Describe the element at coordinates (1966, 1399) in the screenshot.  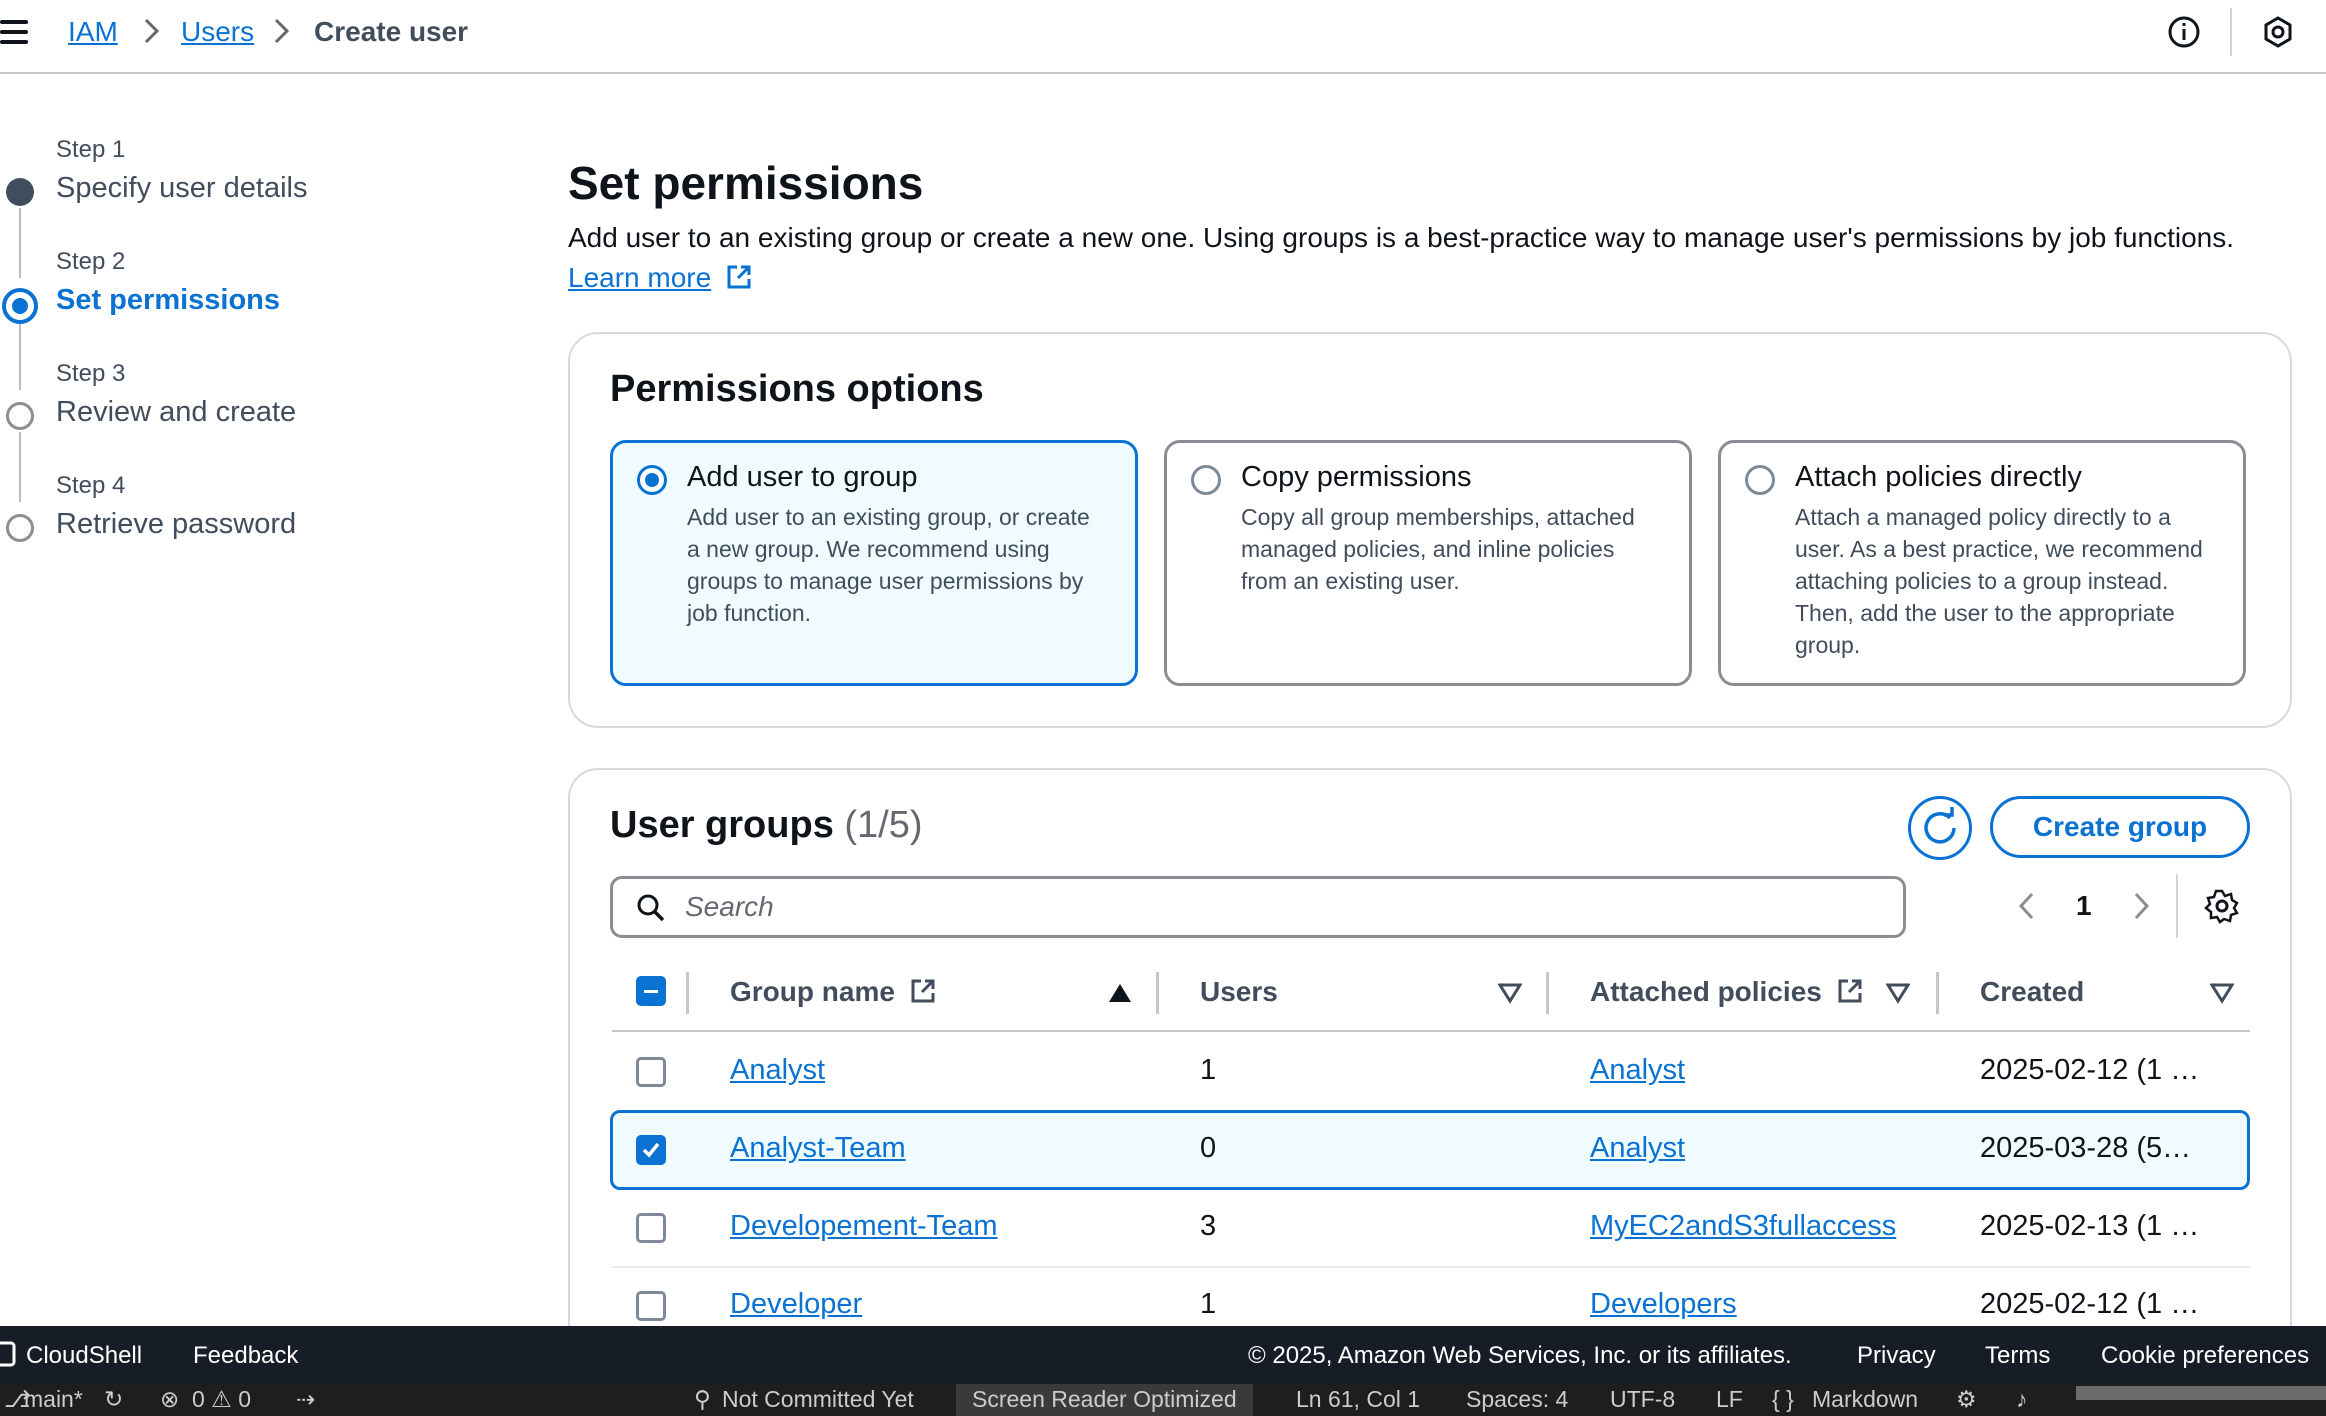
I see `copilot-icon: ⚙` at that location.